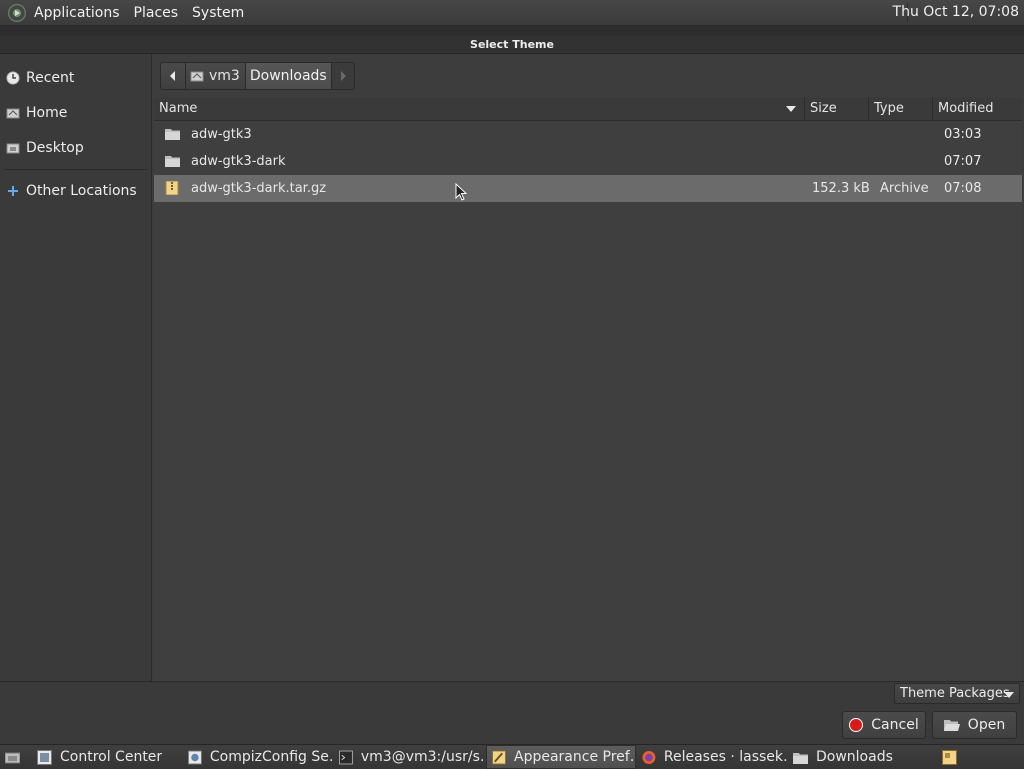  What do you see at coordinates (588, 161) in the screenshot?
I see `file-row: adw-gtk3-dark 07:07` at bounding box center [588, 161].